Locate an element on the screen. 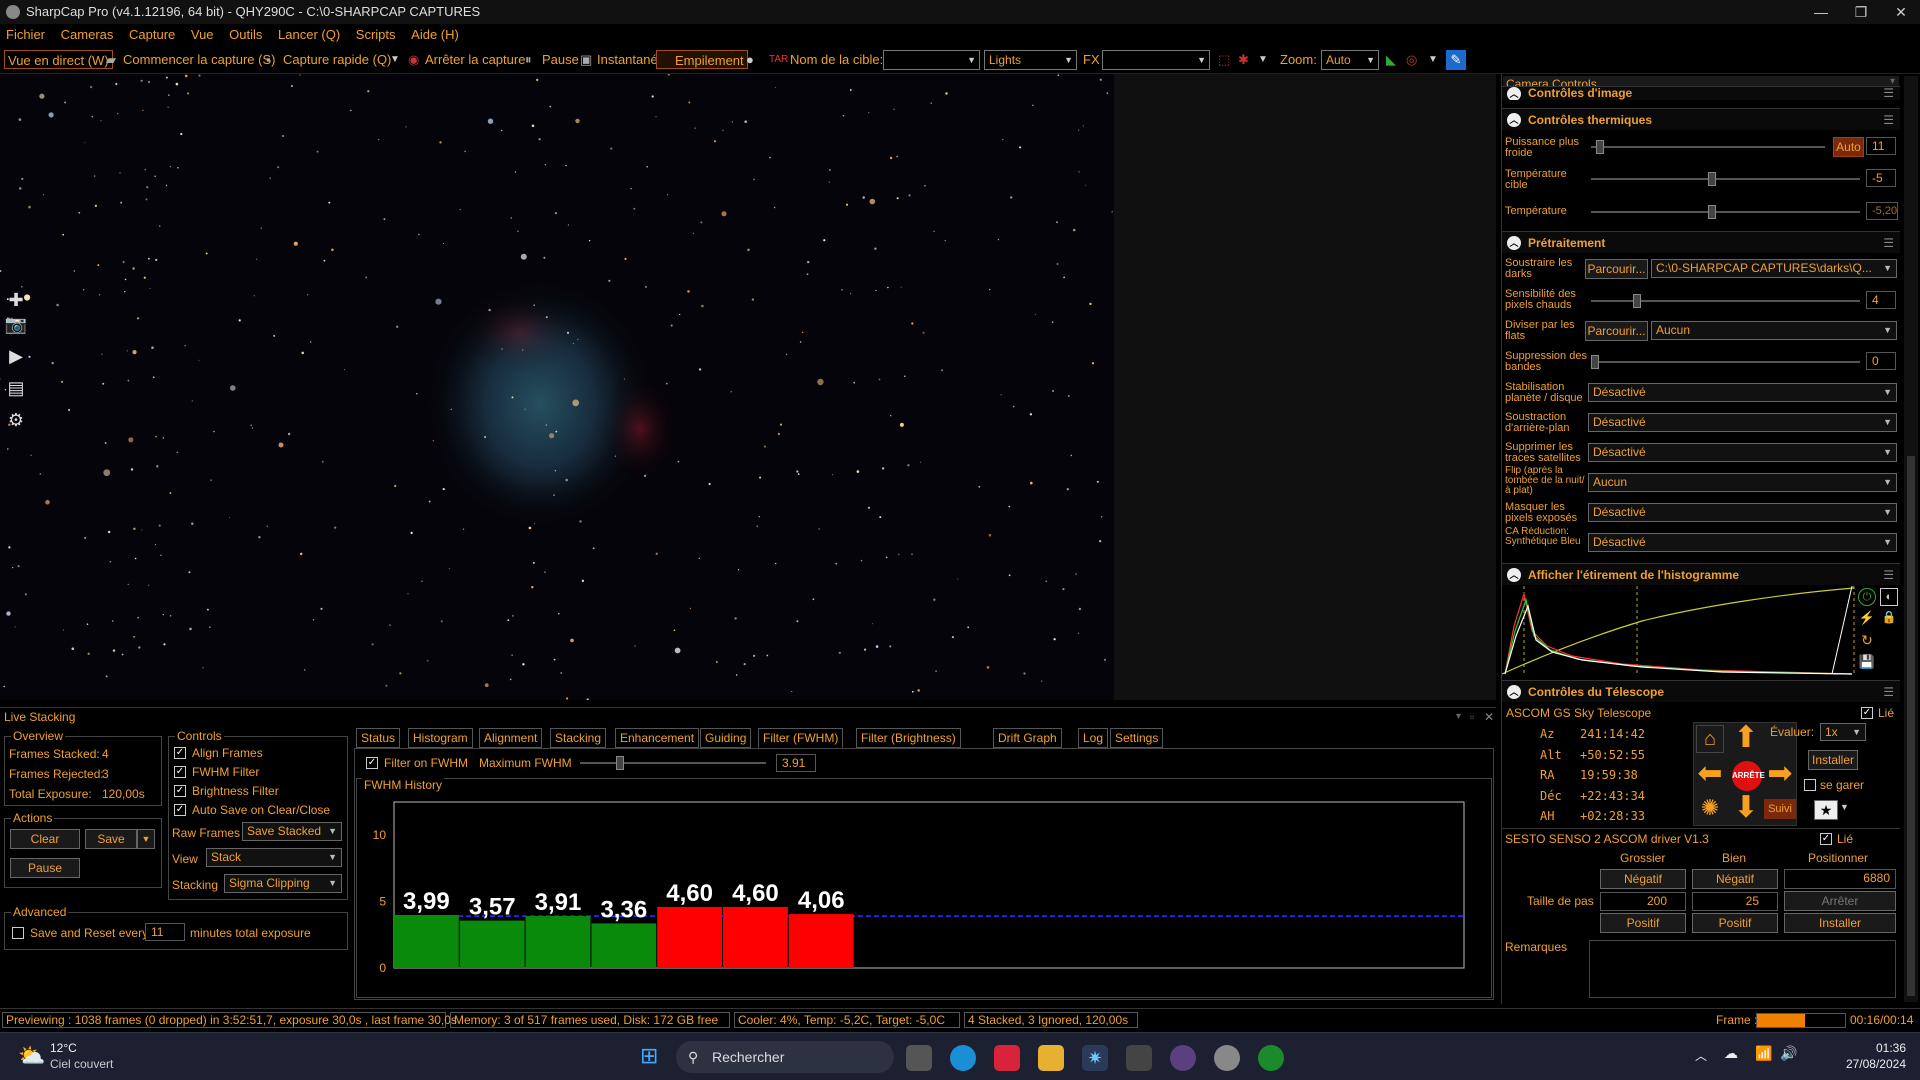 The height and width of the screenshot is (1080, 1920). thermal-controls-header: ︿ Contrôles thermiques ☰ is located at coordinates (1701, 119).